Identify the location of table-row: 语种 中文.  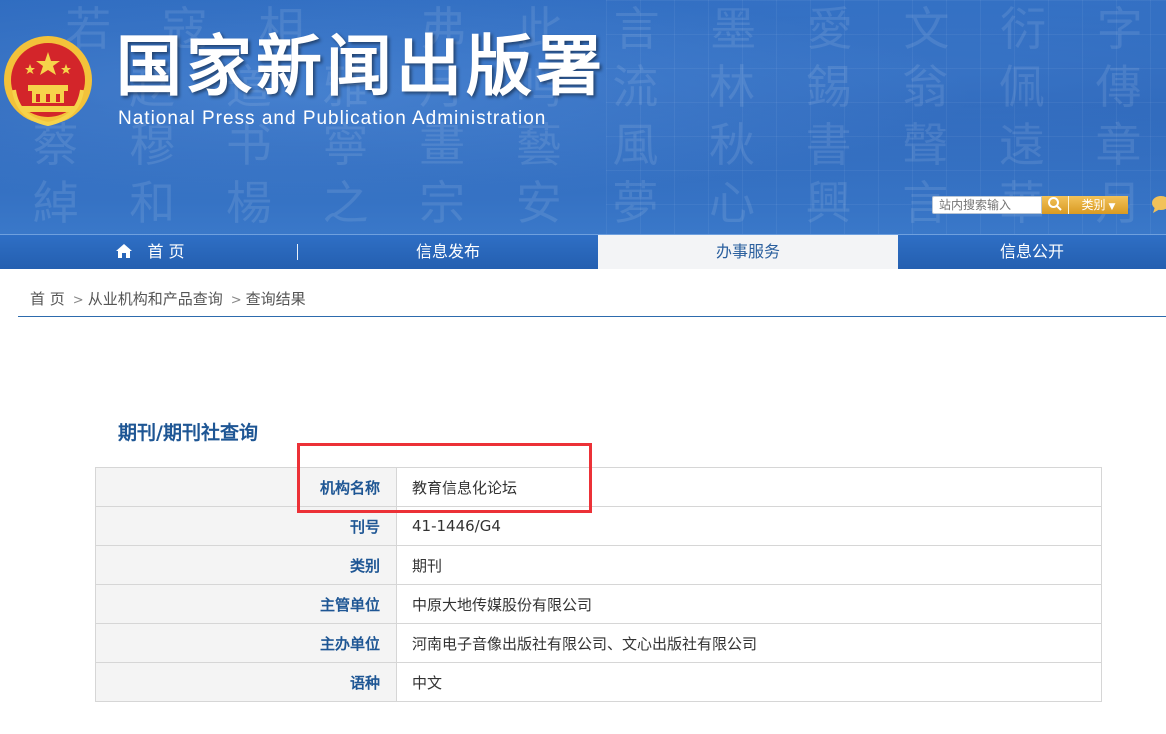
(598, 682).